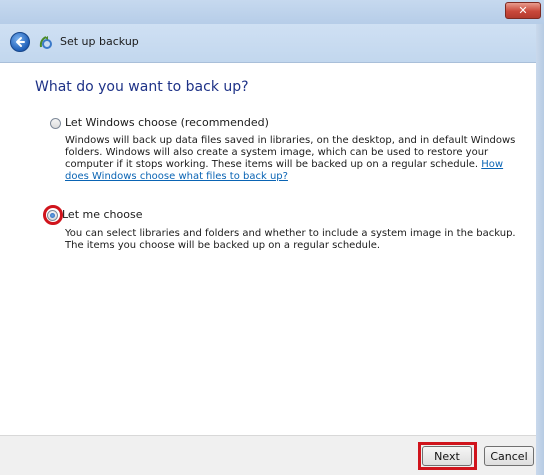 The height and width of the screenshot is (475, 544). I want to click on back-button, so click(20, 42).